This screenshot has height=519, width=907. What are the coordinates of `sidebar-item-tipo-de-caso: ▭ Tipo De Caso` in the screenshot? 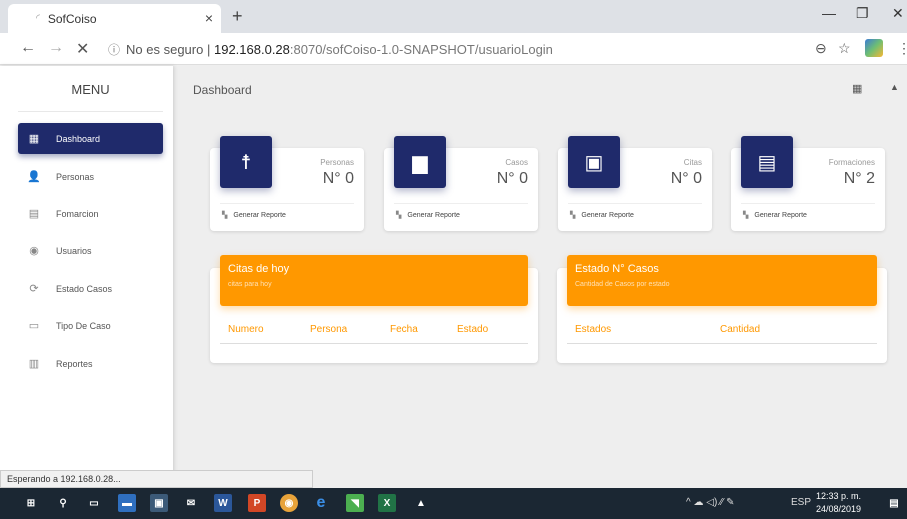 It's located at (90, 325).